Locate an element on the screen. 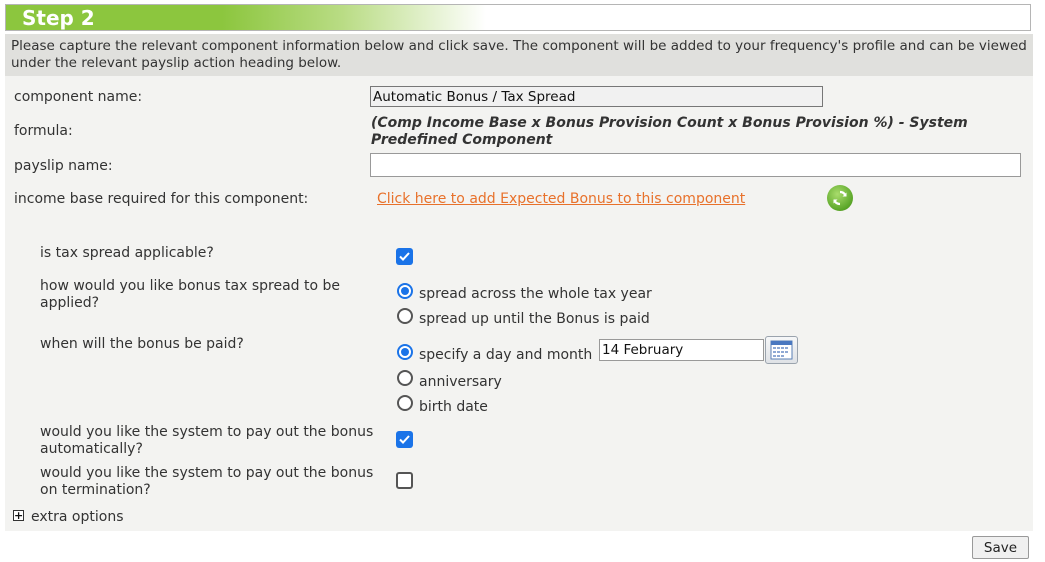 This screenshot has height=562, width=1045. component-name-input is located at coordinates (596, 96).